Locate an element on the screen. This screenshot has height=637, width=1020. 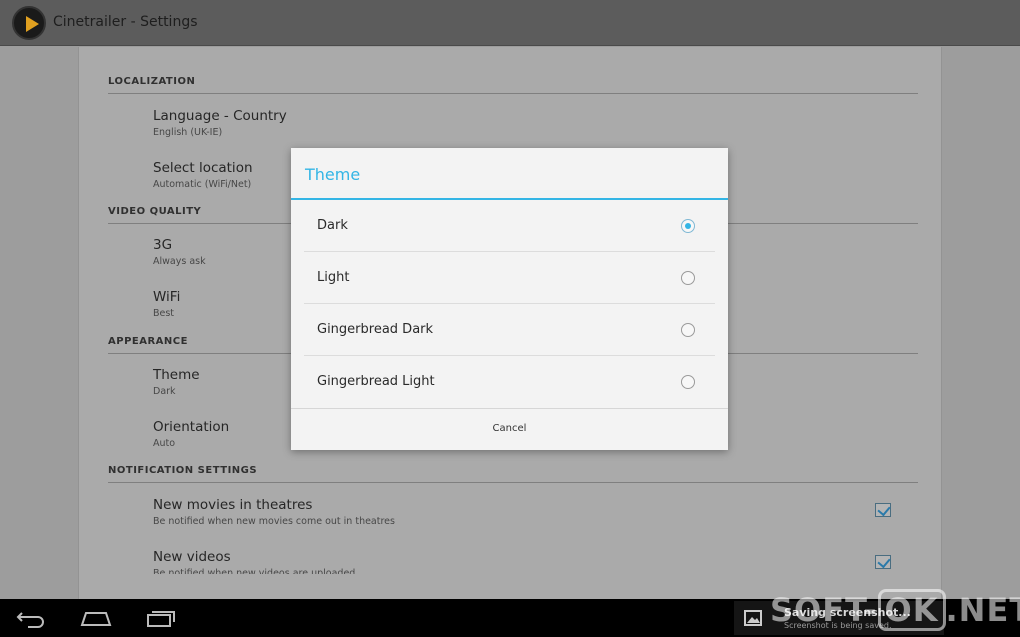
section-notification-settings: NOTIFICATION SETTINGS is located at coordinates (513, 474).